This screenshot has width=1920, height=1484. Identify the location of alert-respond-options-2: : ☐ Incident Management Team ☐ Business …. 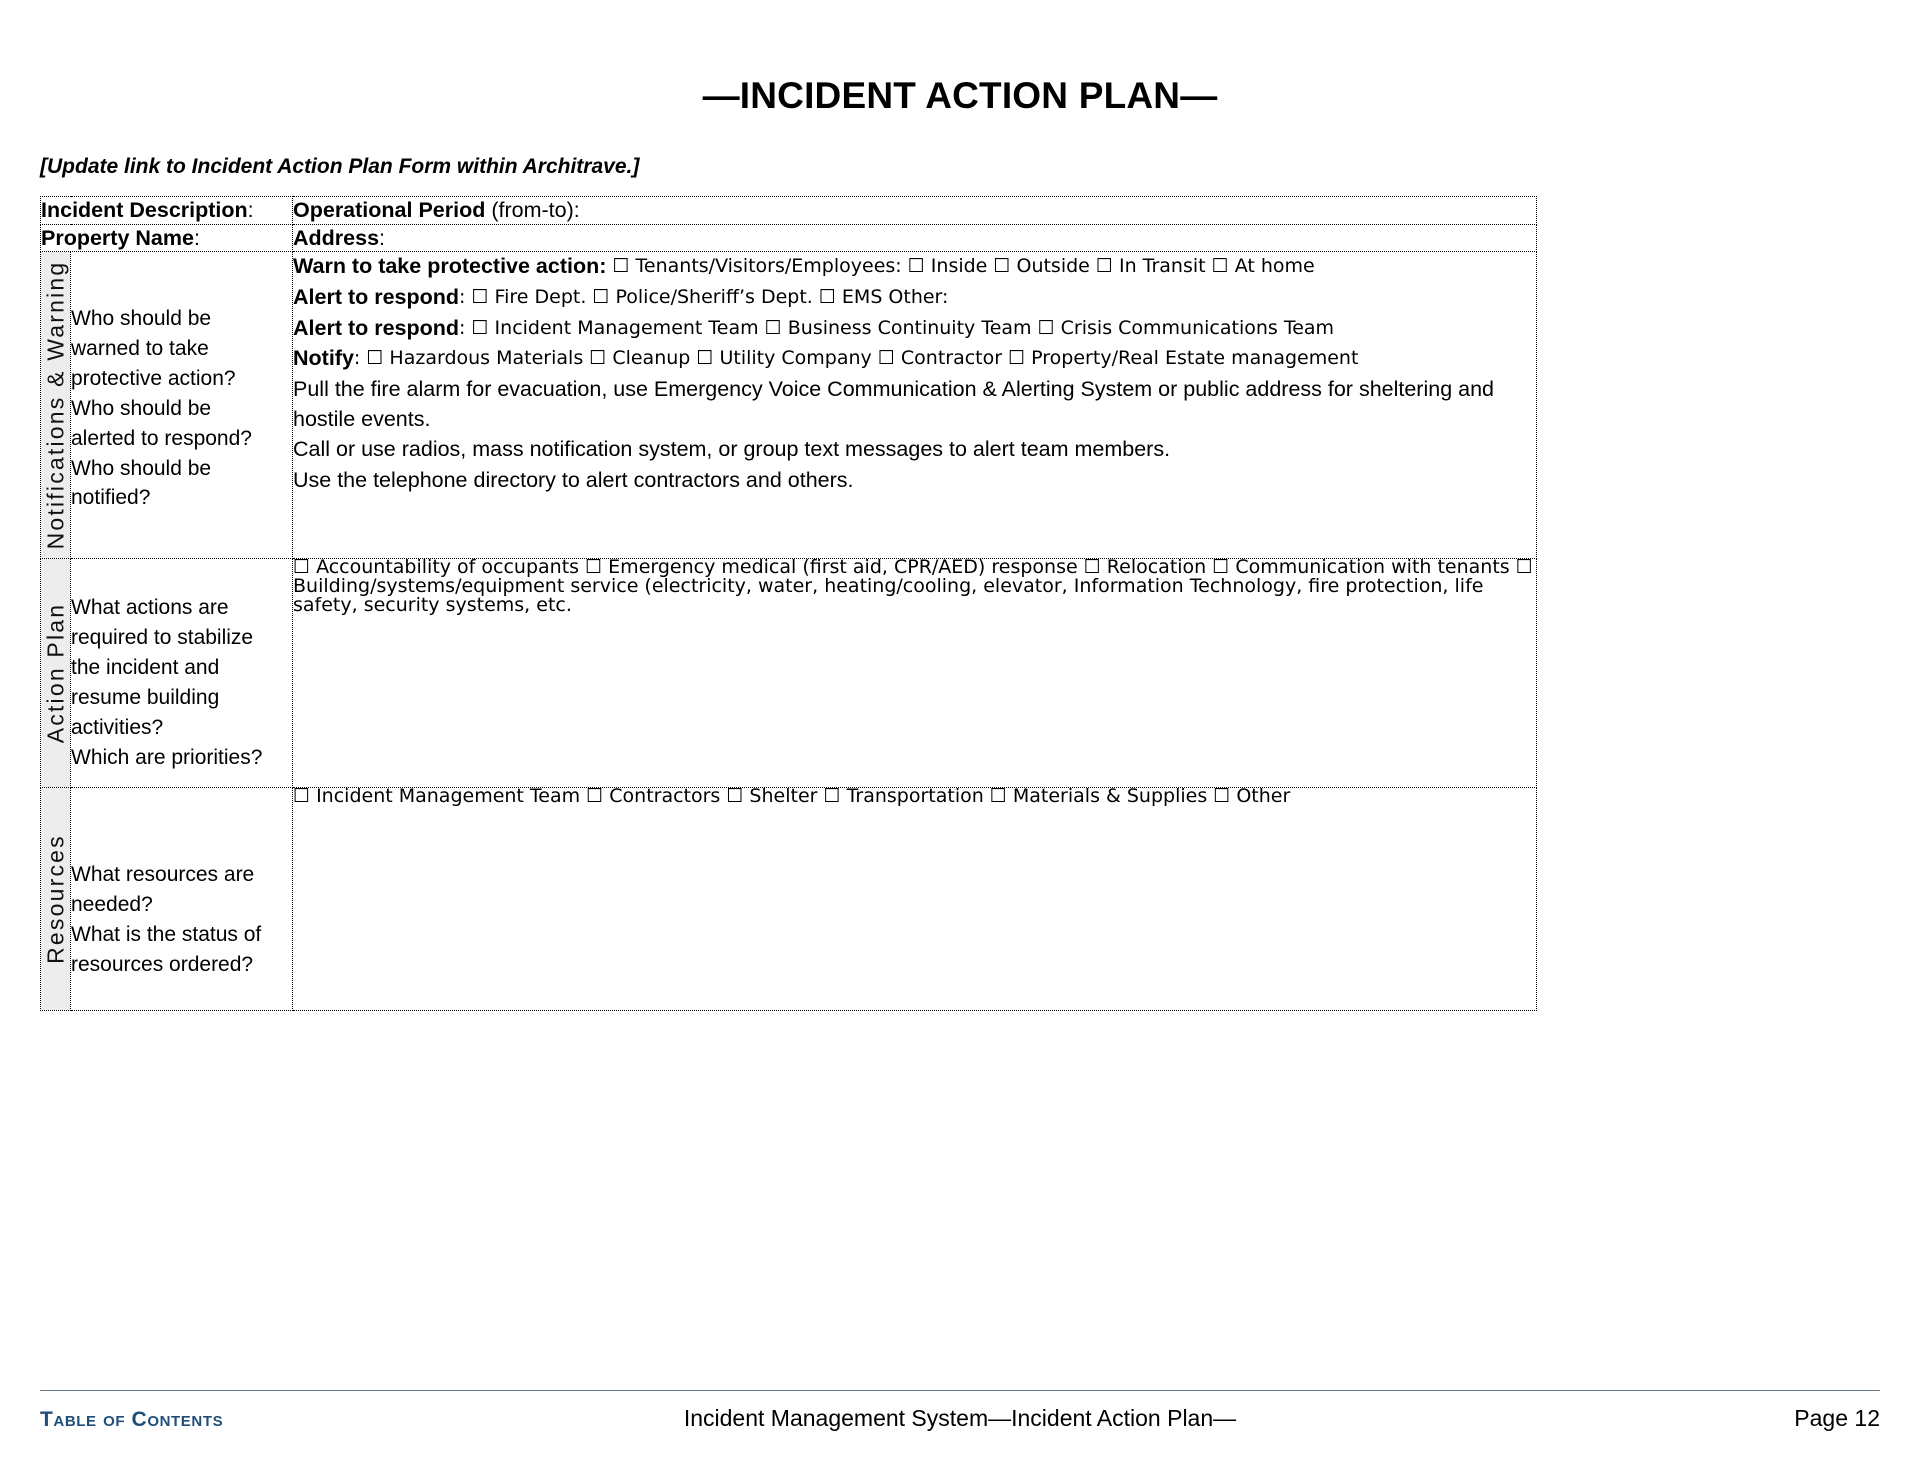
(896, 328).